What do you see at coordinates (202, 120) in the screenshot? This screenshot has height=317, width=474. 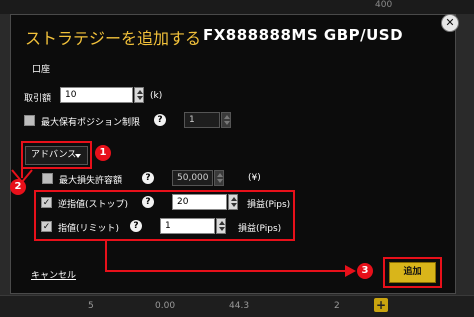 I see `max-positions-input: 1` at bounding box center [202, 120].